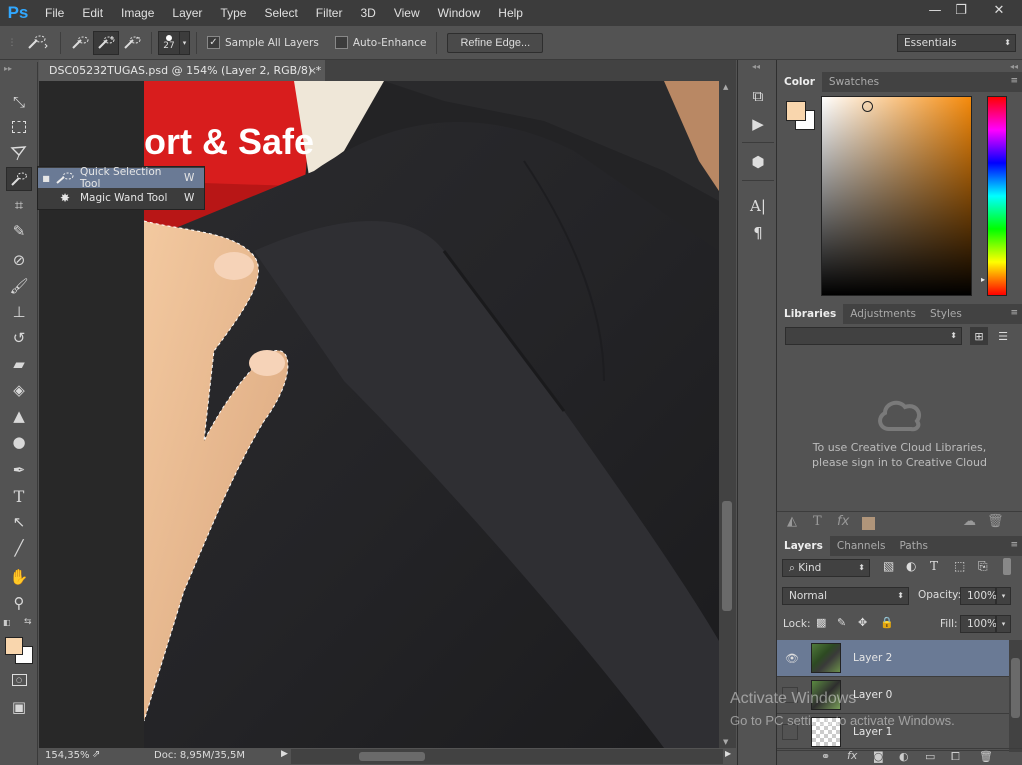  I want to click on status-menu-arrow: ▶, so click(284, 754).